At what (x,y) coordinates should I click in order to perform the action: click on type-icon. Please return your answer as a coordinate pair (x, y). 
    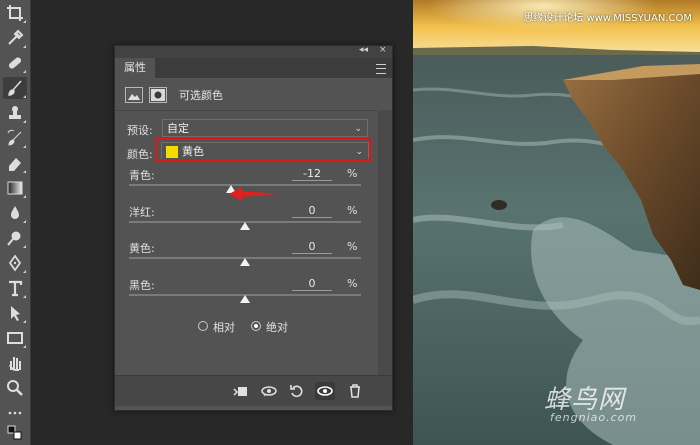
    Looking at the image, I should click on (15, 288).